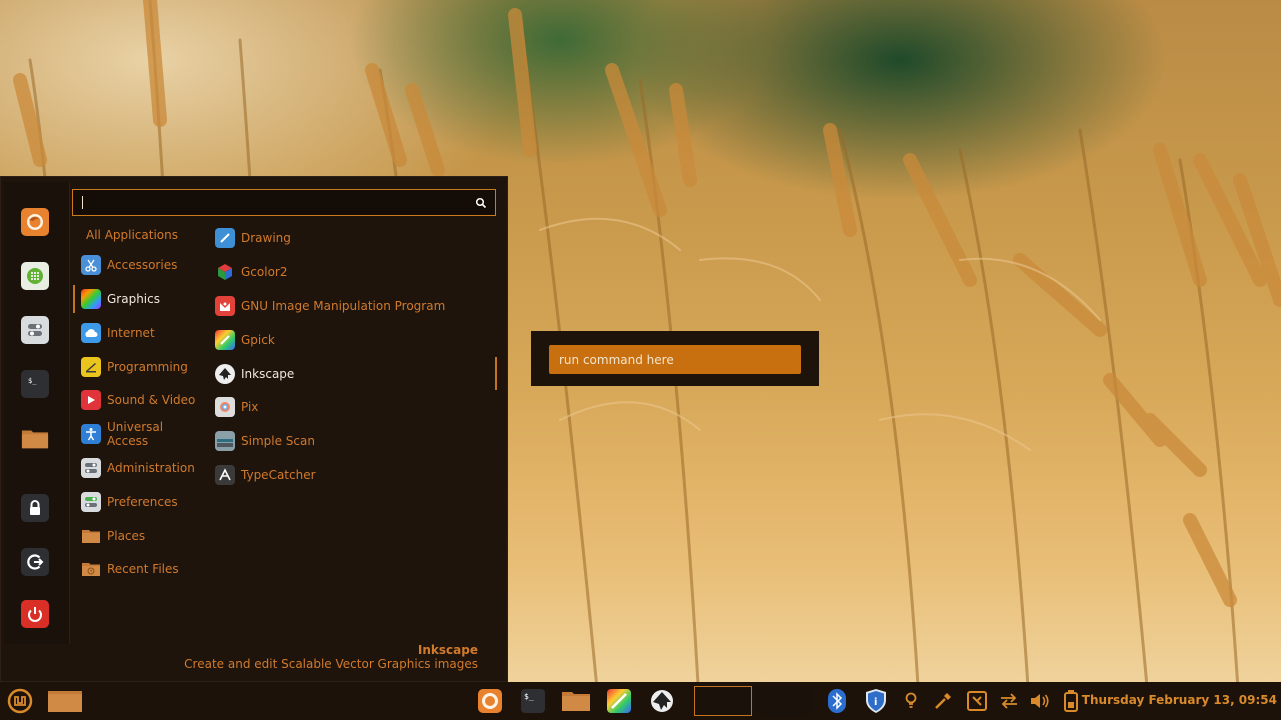 This screenshot has width=1281, height=720. I want to click on category-programming: Programming, so click(139, 367).